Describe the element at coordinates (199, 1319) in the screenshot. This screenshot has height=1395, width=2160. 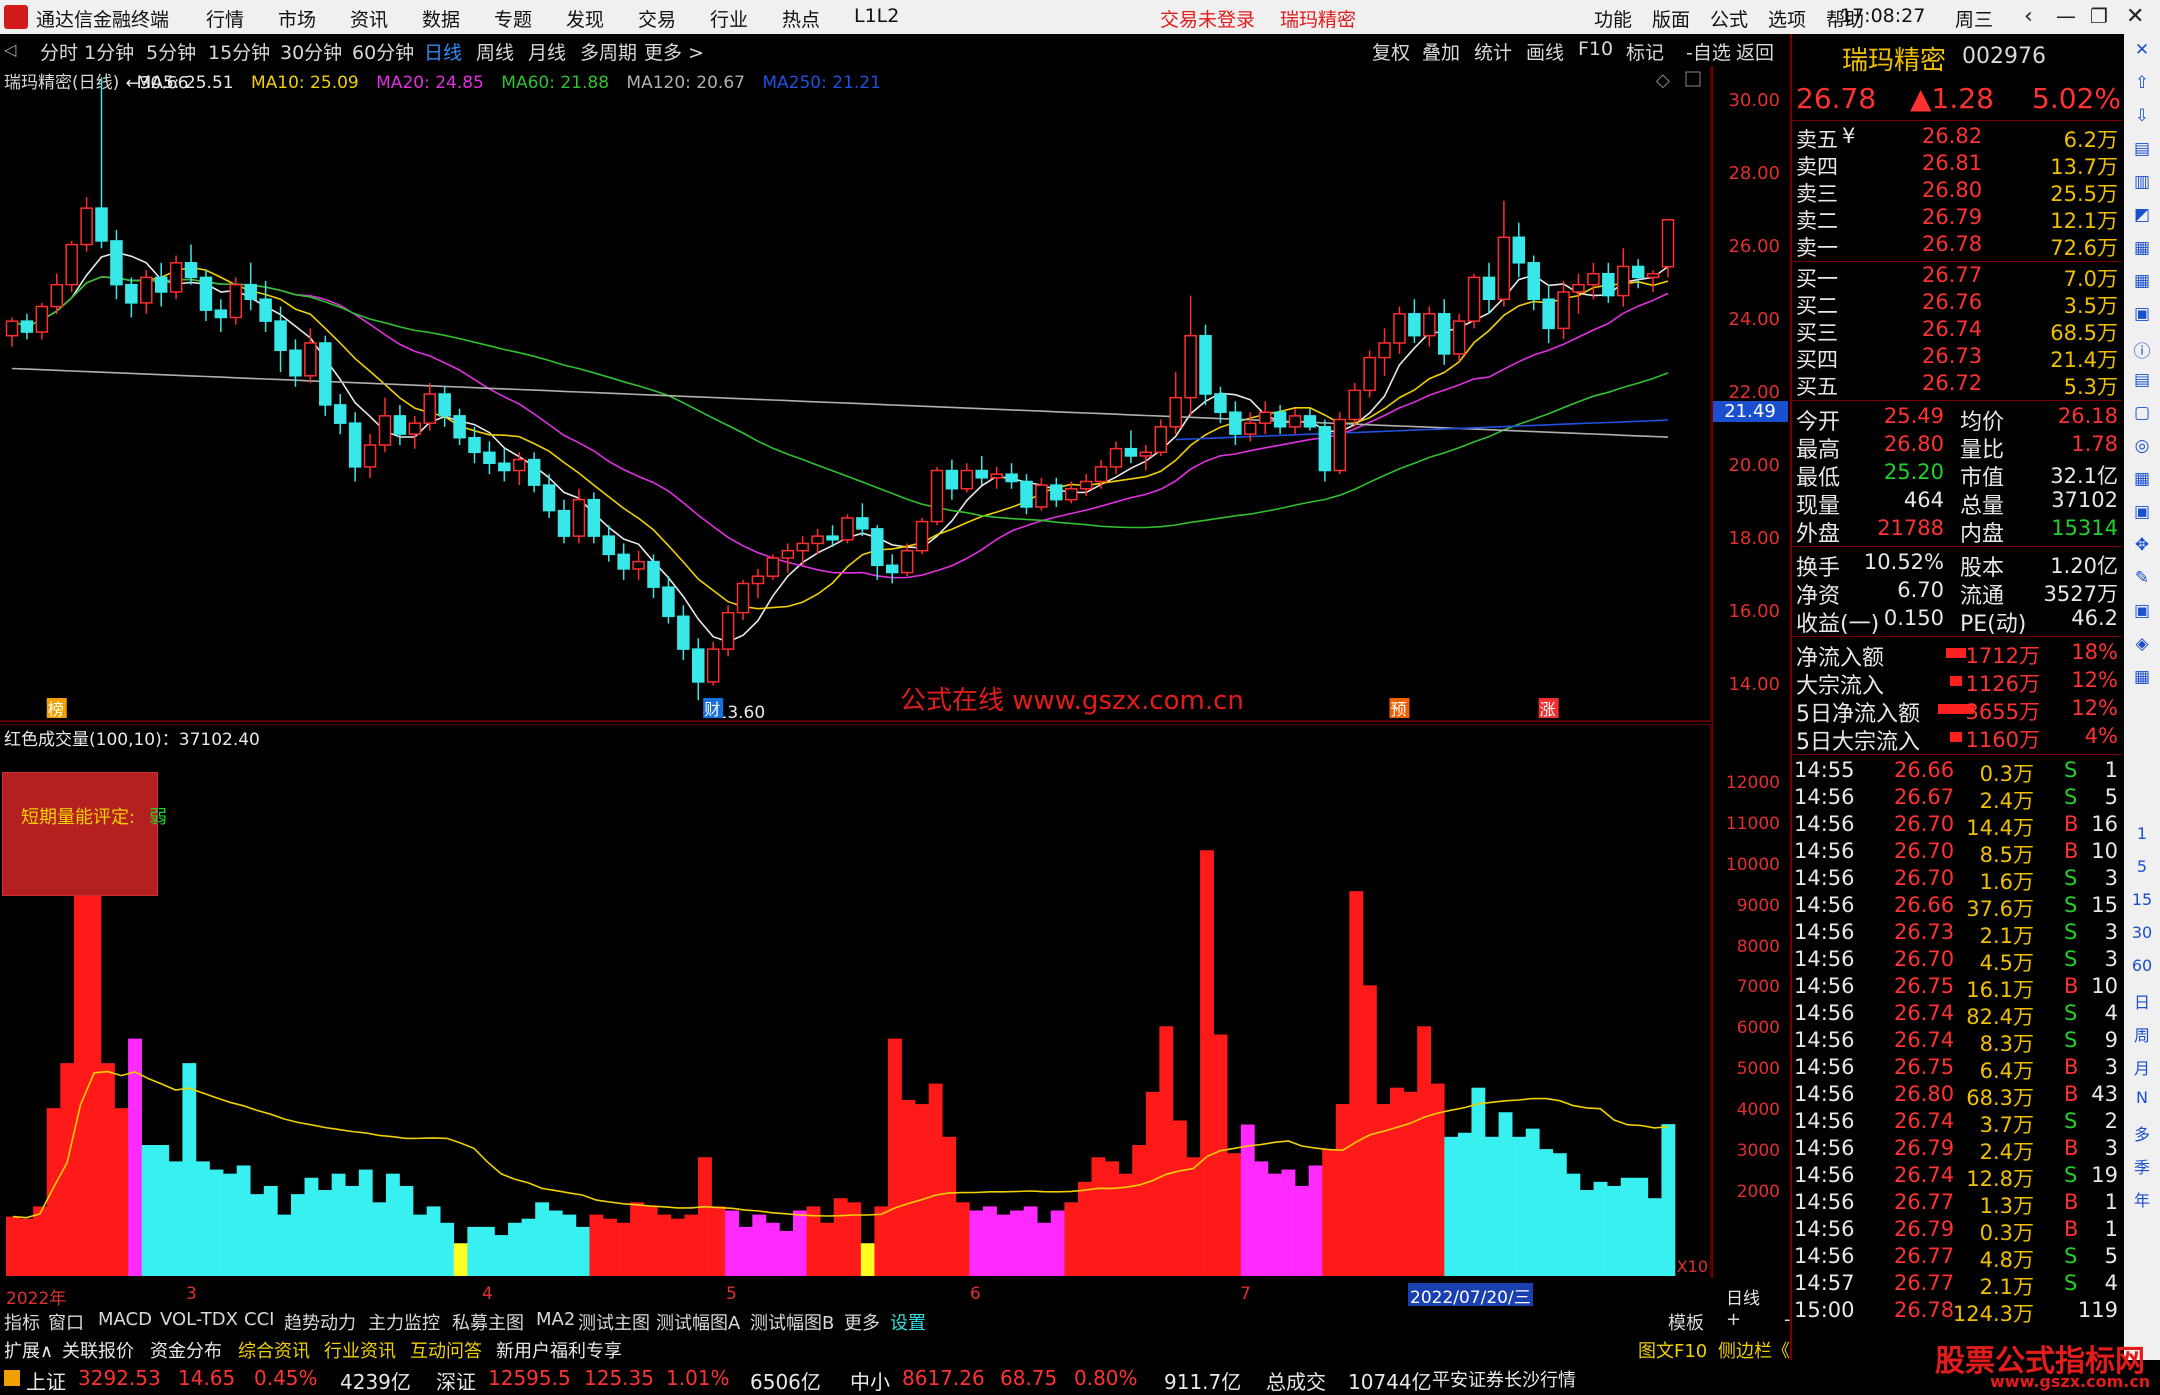
I see `indicator-tab-3: VOL-TDX` at that location.